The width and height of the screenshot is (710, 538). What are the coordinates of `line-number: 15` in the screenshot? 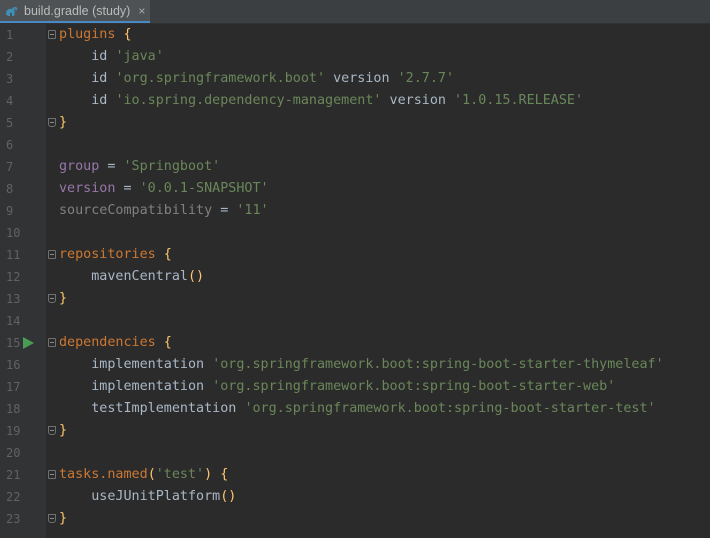 It's located at (13, 343).